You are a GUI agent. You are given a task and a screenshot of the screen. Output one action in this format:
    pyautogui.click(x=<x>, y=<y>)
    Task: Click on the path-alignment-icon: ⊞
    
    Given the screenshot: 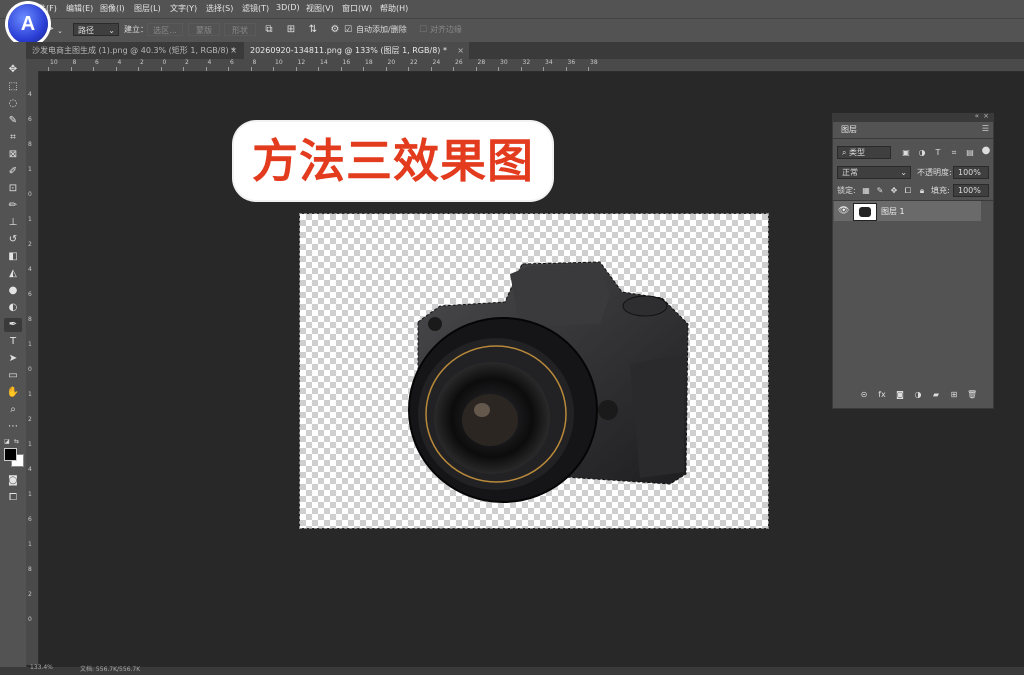 What is the action you would take?
    pyautogui.click(x=291, y=30)
    